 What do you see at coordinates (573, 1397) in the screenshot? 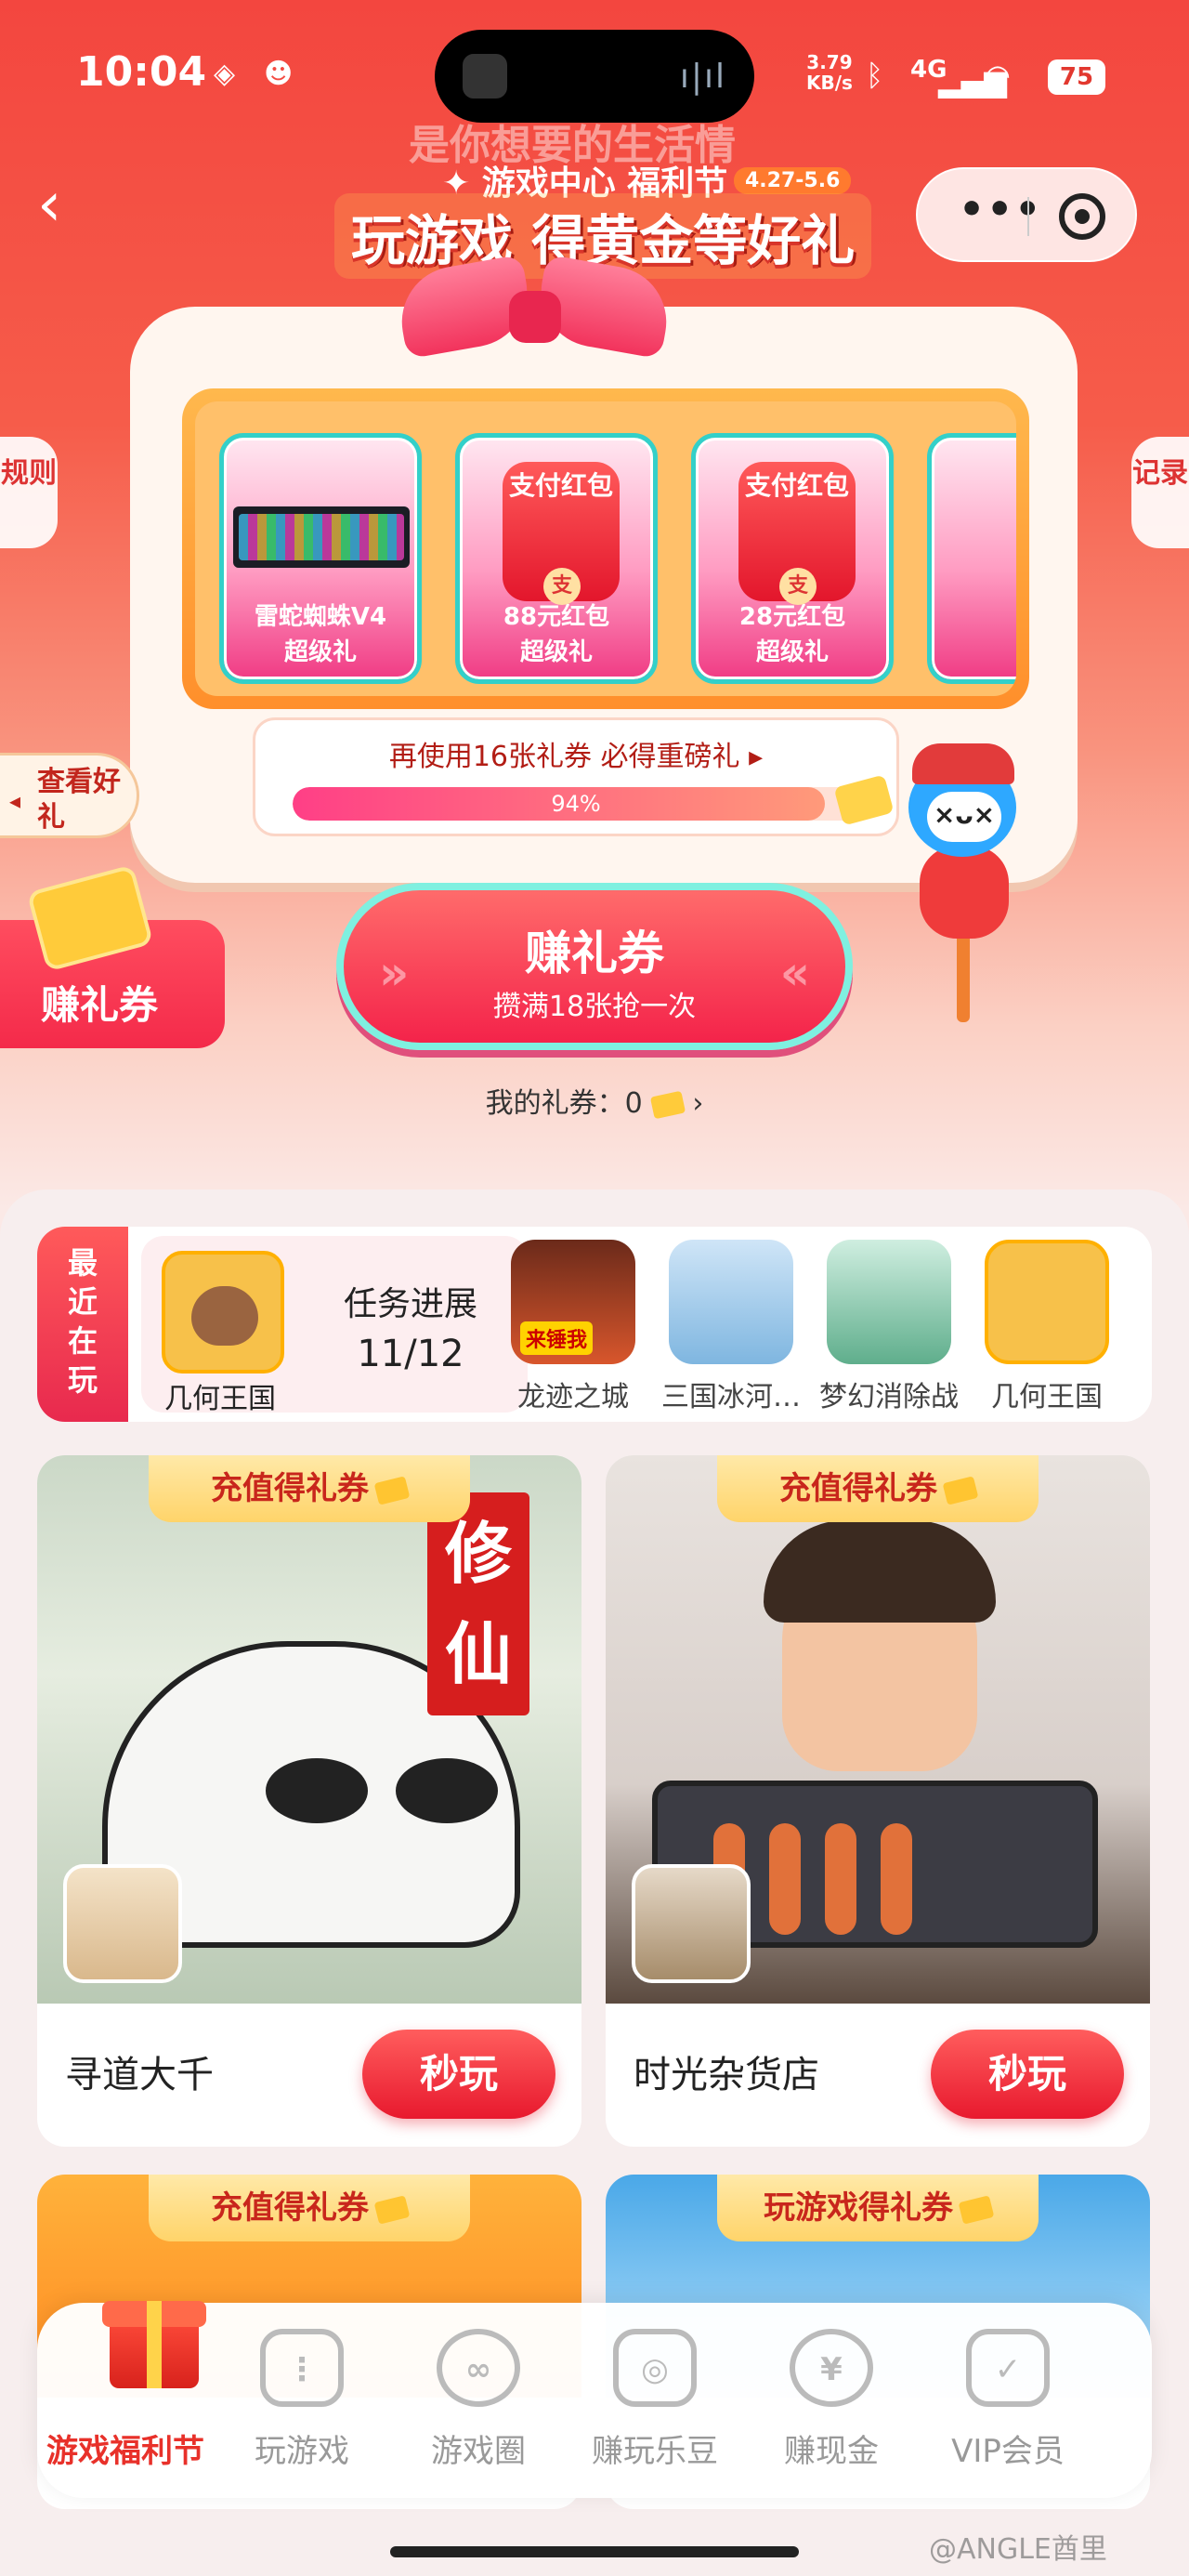
I see `recent-game-name: 龙迹之城` at bounding box center [573, 1397].